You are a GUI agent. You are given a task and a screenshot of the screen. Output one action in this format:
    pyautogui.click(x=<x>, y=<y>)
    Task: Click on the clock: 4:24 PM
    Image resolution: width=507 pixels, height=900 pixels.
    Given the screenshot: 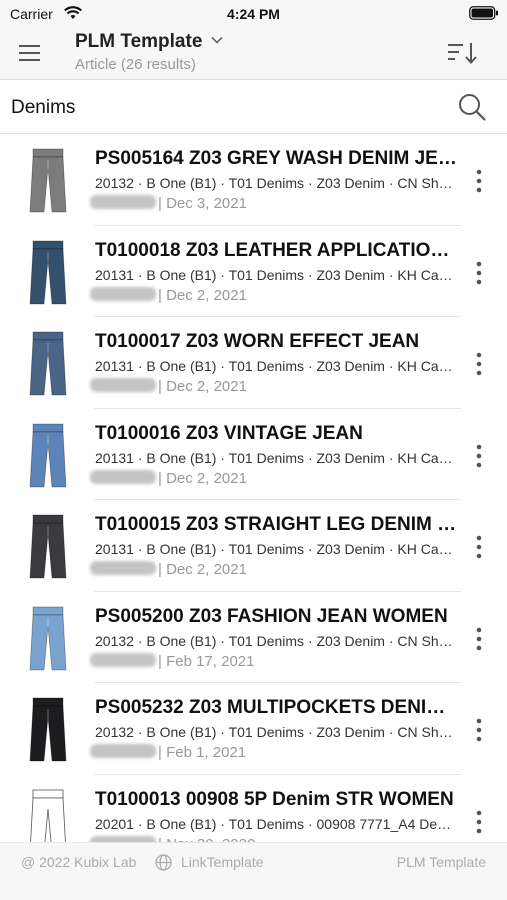 What is the action you would take?
    pyautogui.click(x=253, y=14)
    